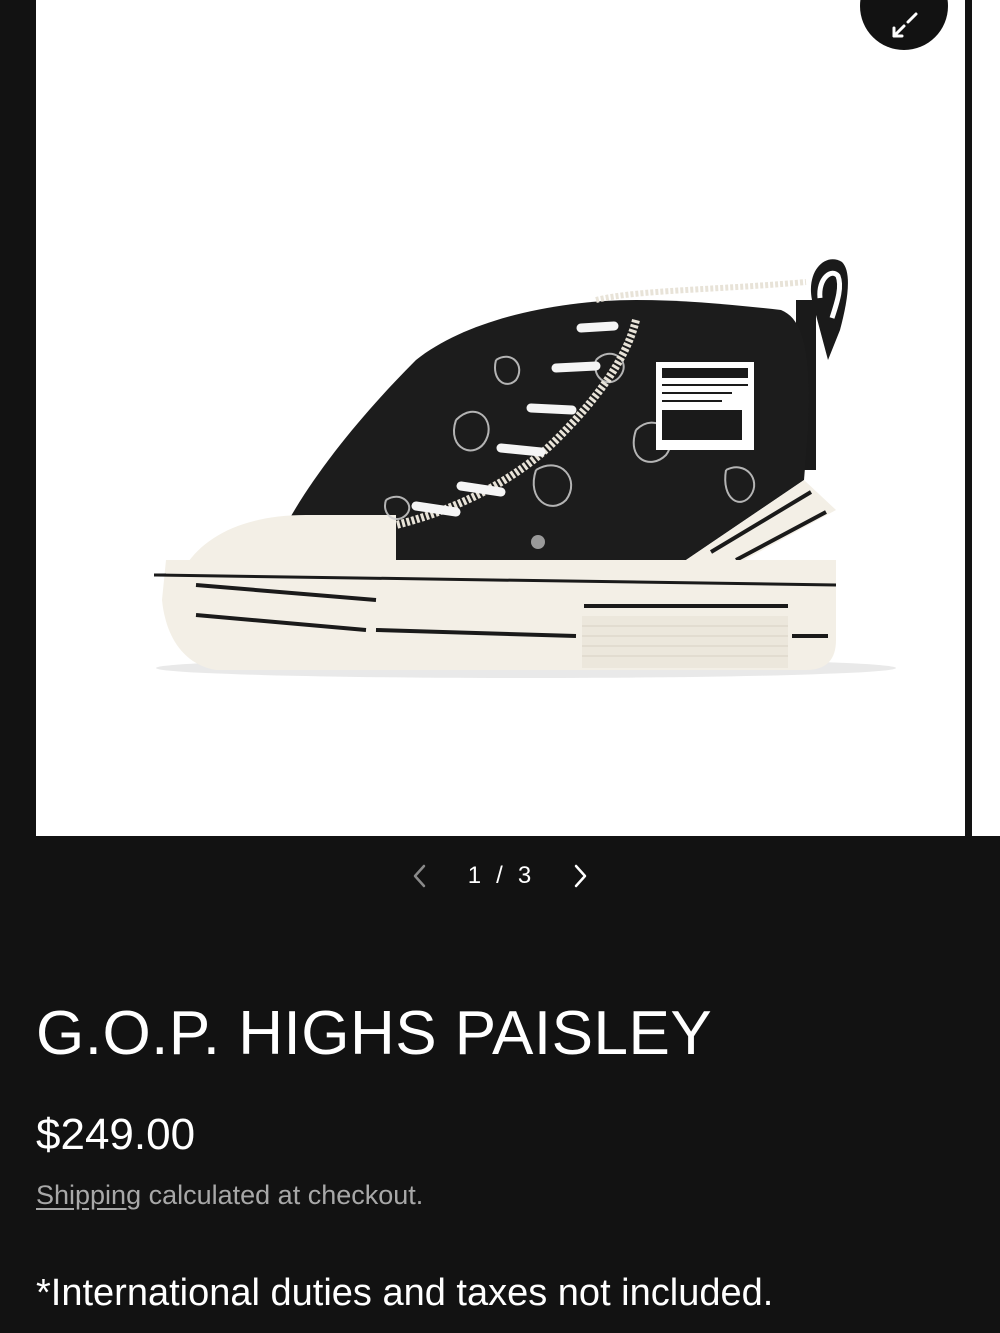 The width and height of the screenshot is (1000, 1333). I want to click on slide-counter-total: 3, so click(525, 875).